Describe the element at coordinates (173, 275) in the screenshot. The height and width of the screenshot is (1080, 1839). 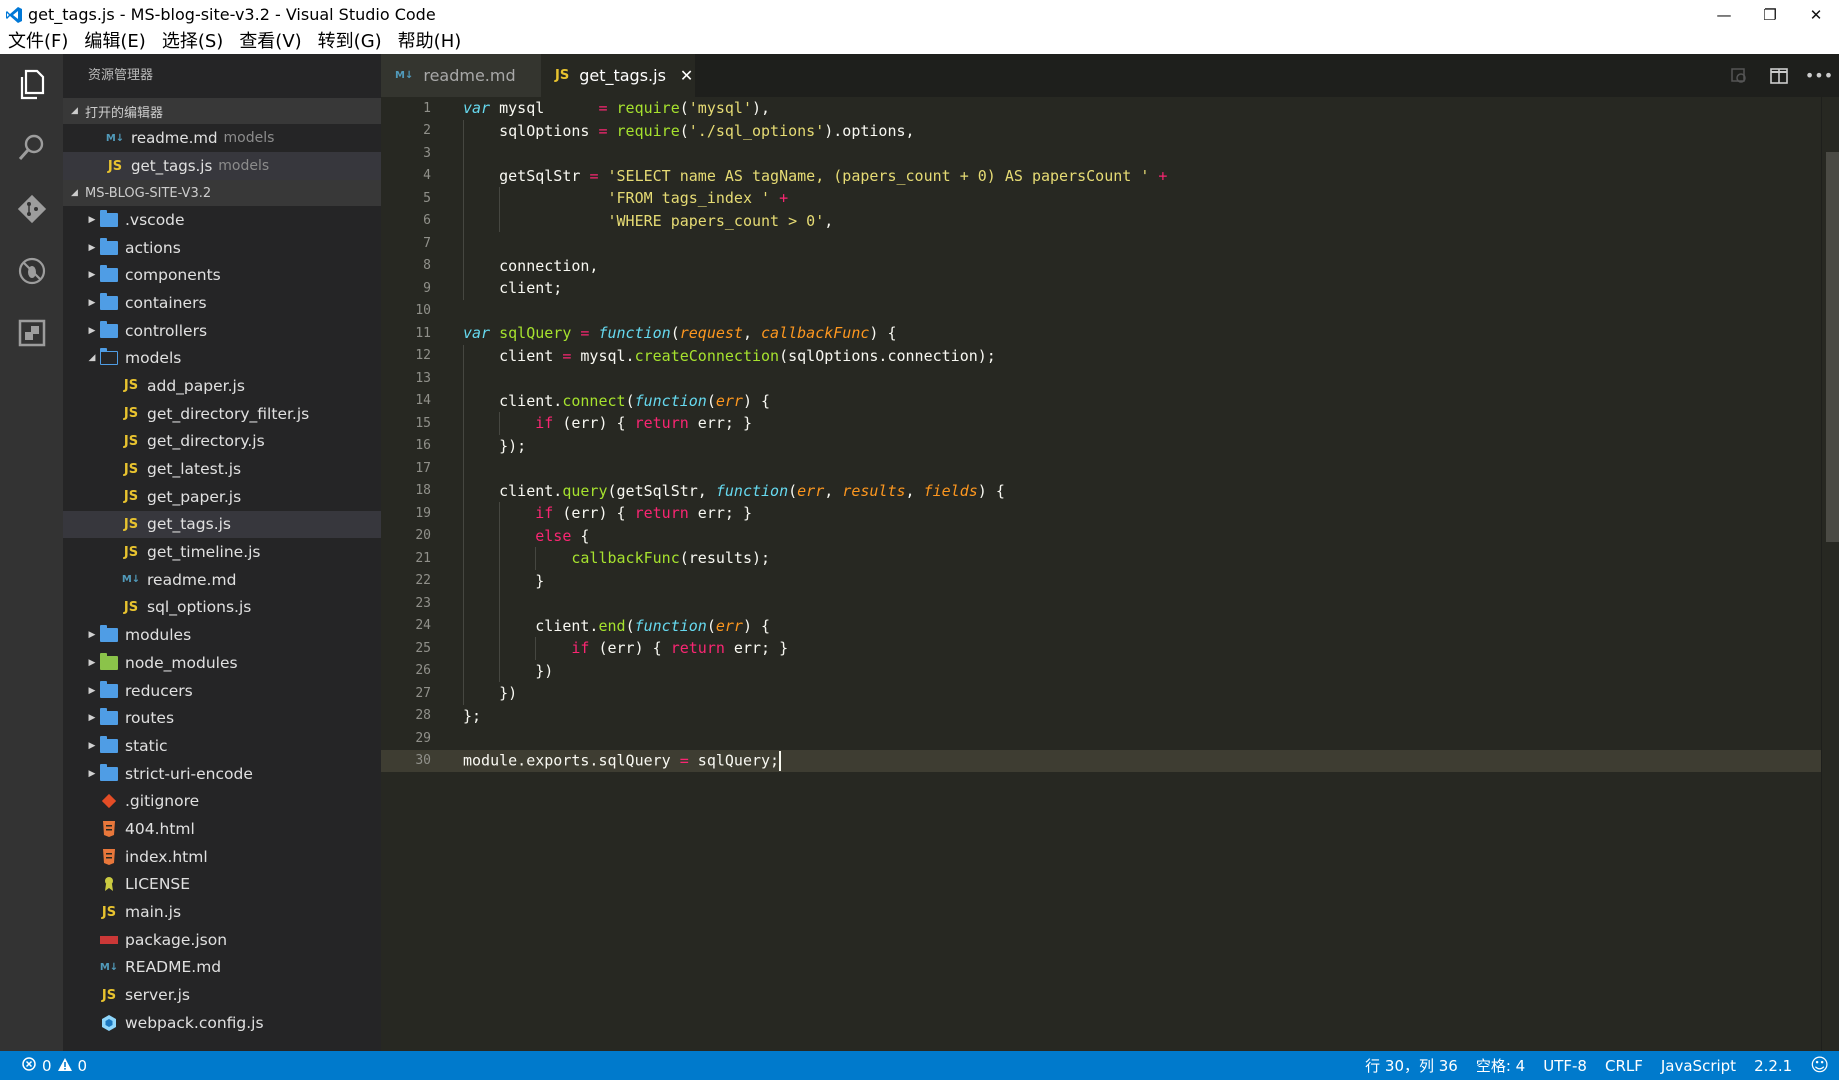
I see `tree-item-label: components` at that location.